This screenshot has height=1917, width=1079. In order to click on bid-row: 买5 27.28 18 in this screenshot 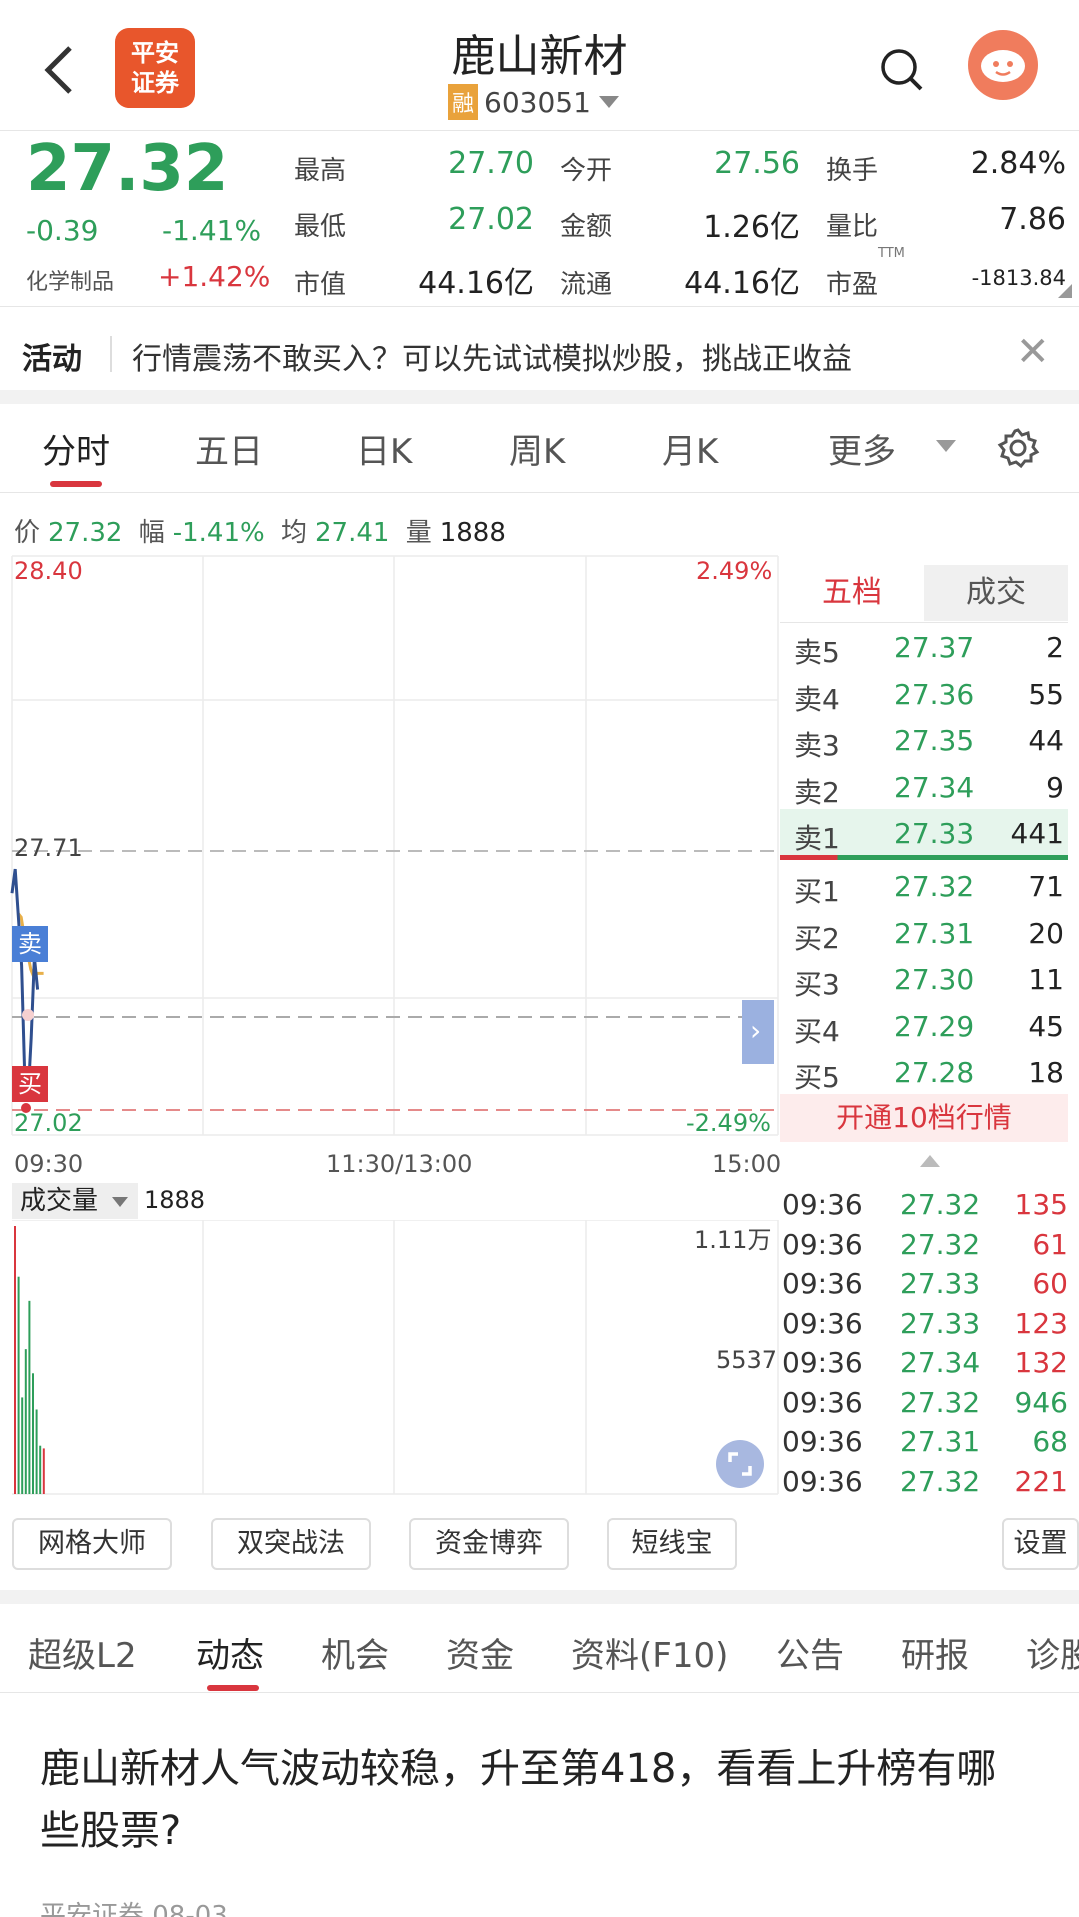, I will do `click(924, 1071)`.